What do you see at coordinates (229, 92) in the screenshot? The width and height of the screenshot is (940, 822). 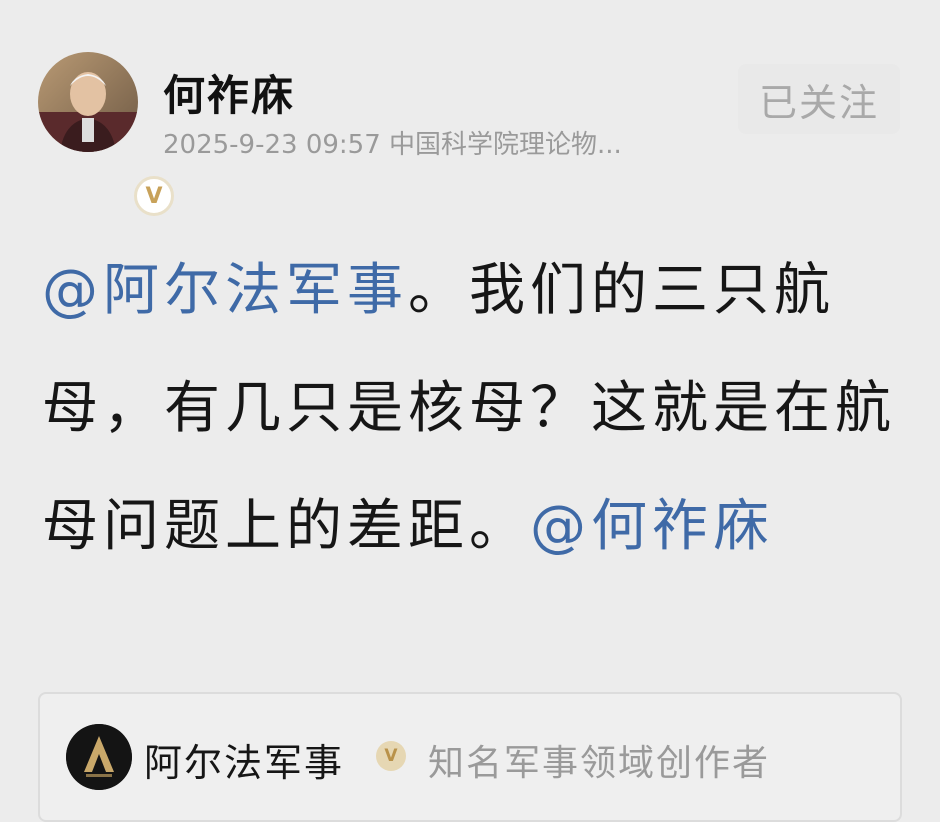 I see `author-name: 何祚庥` at bounding box center [229, 92].